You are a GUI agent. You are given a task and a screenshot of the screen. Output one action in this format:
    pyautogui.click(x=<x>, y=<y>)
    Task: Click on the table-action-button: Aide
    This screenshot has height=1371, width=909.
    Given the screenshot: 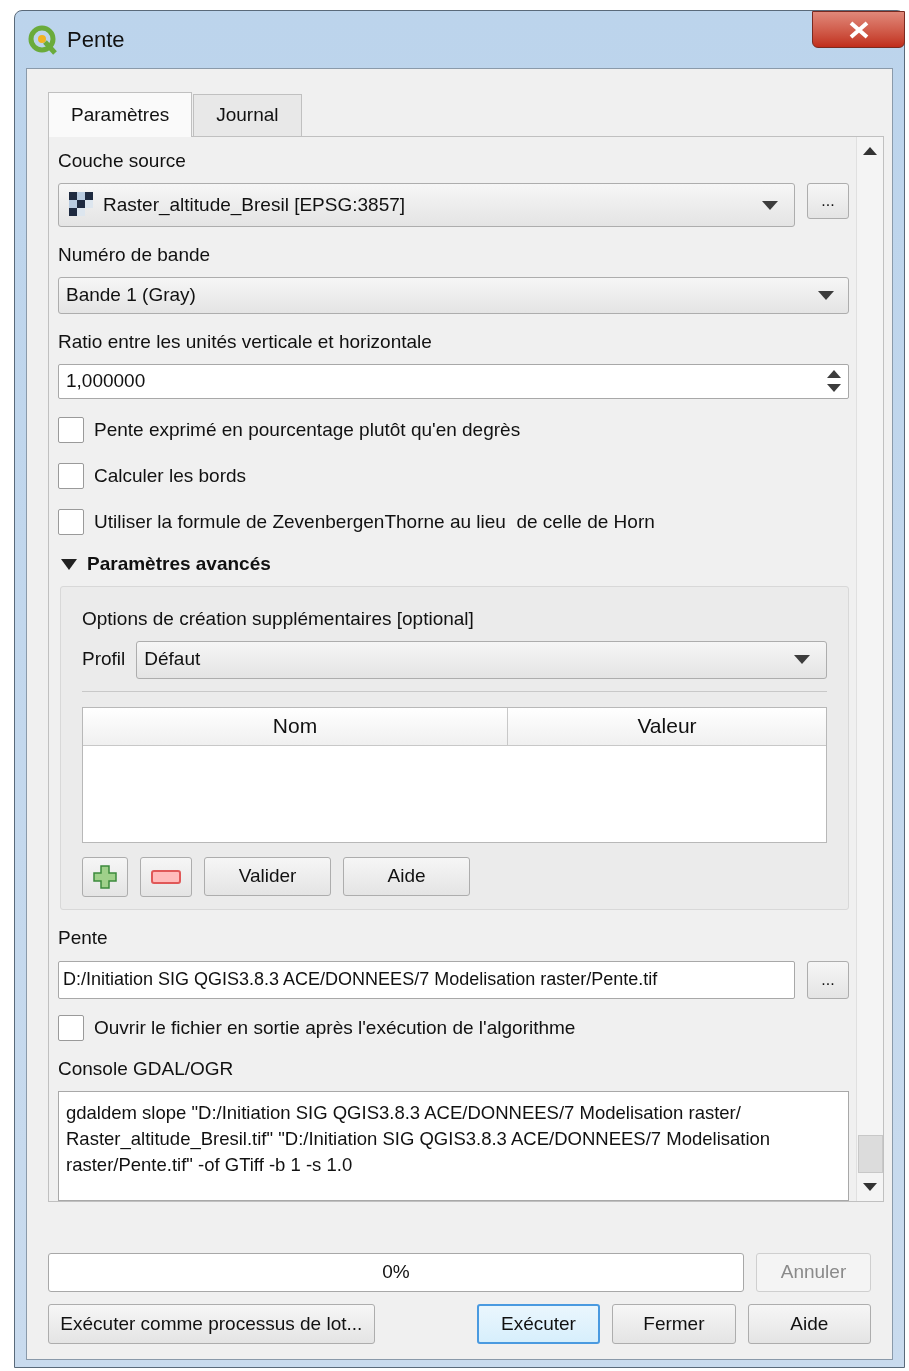 What is the action you would take?
    pyautogui.click(x=406, y=877)
    